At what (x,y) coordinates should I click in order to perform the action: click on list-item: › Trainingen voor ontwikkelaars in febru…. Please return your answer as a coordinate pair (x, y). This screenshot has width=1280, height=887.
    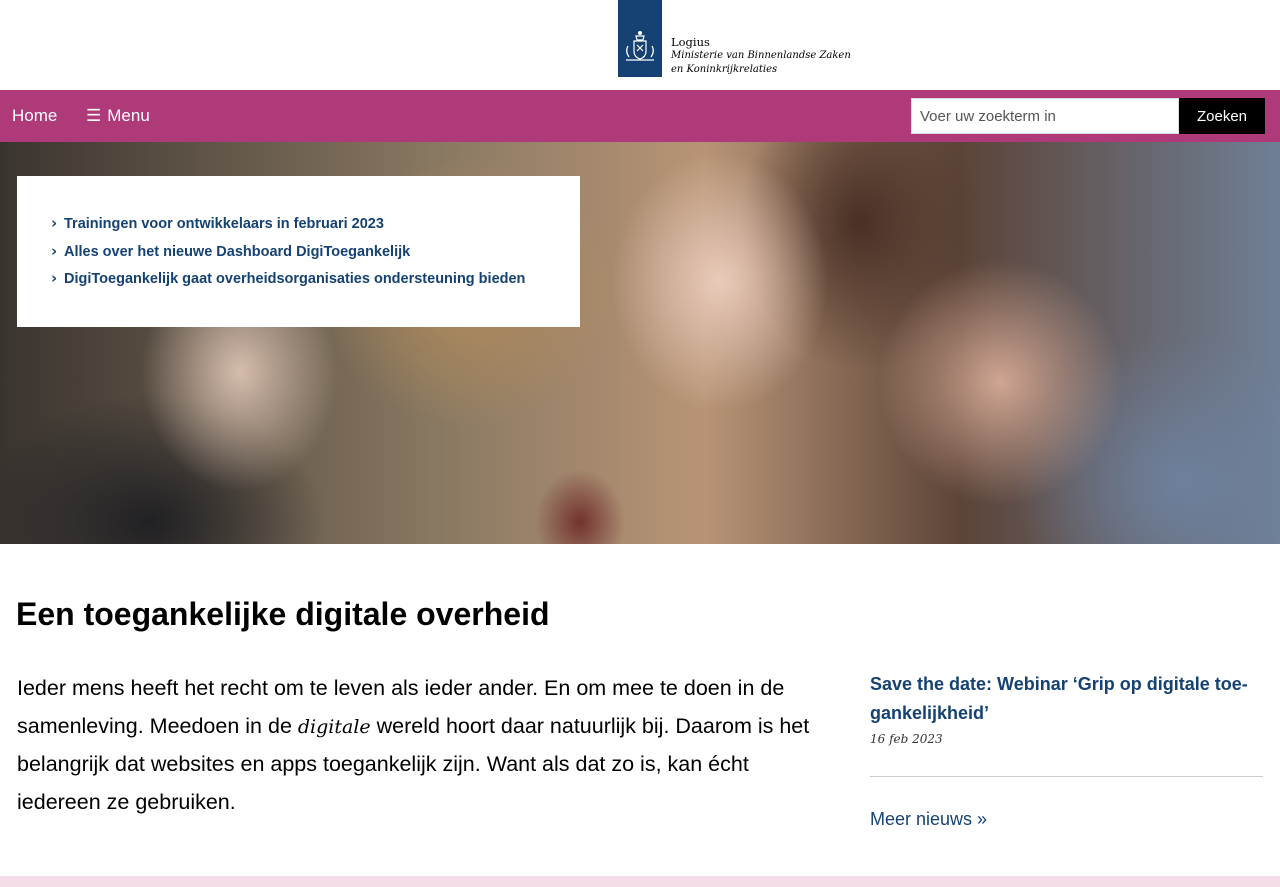
    Looking at the image, I should click on (315, 226).